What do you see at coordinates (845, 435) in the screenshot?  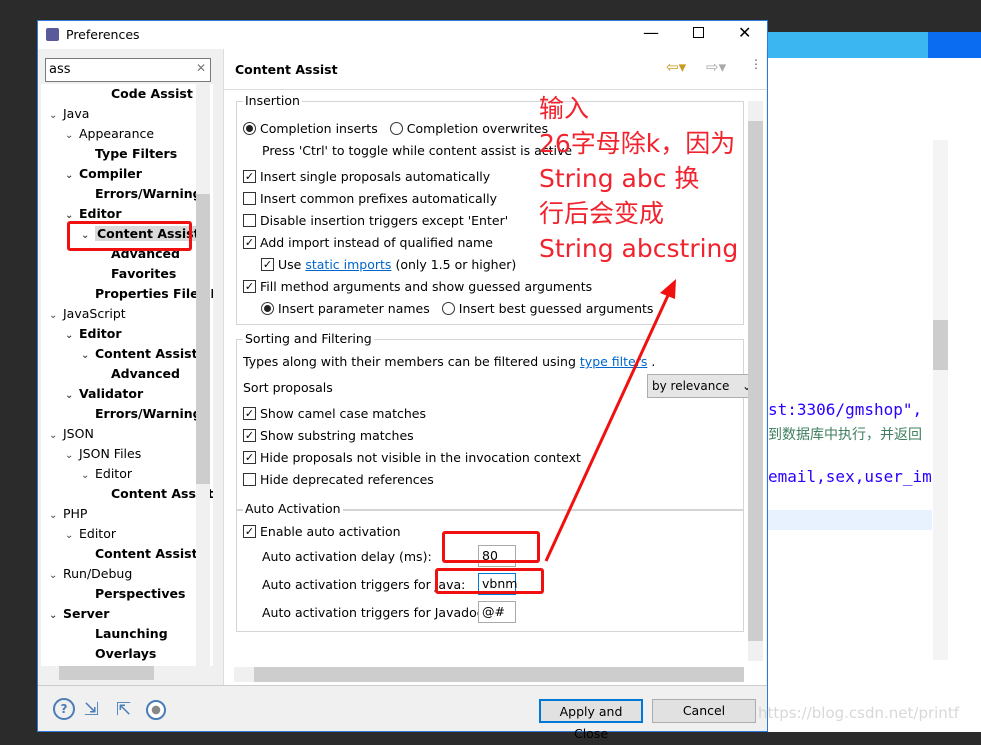 I see `code-comment: 到数据库中执行，并返回` at bounding box center [845, 435].